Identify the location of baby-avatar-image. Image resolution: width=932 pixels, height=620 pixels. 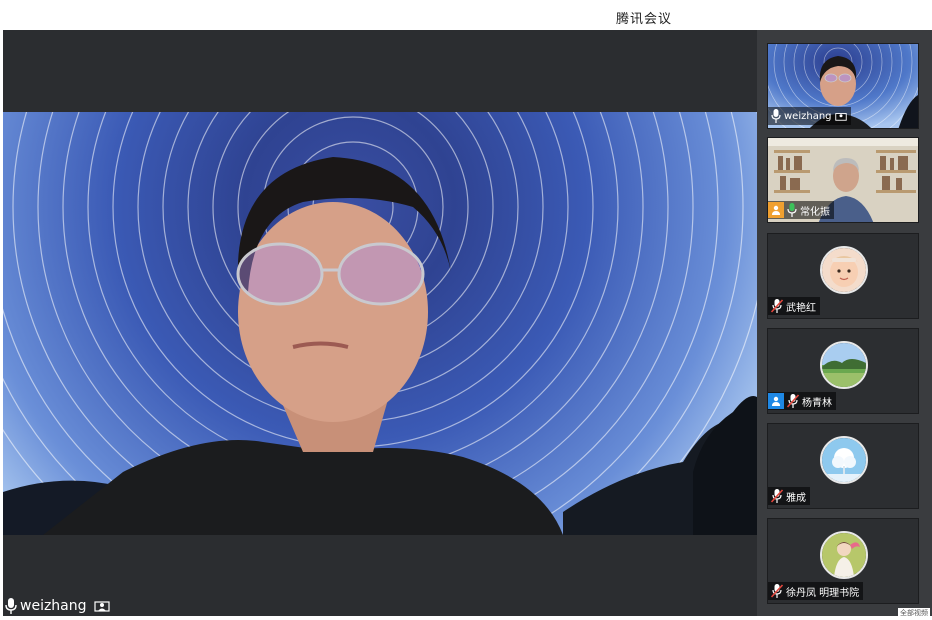
(844, 270).